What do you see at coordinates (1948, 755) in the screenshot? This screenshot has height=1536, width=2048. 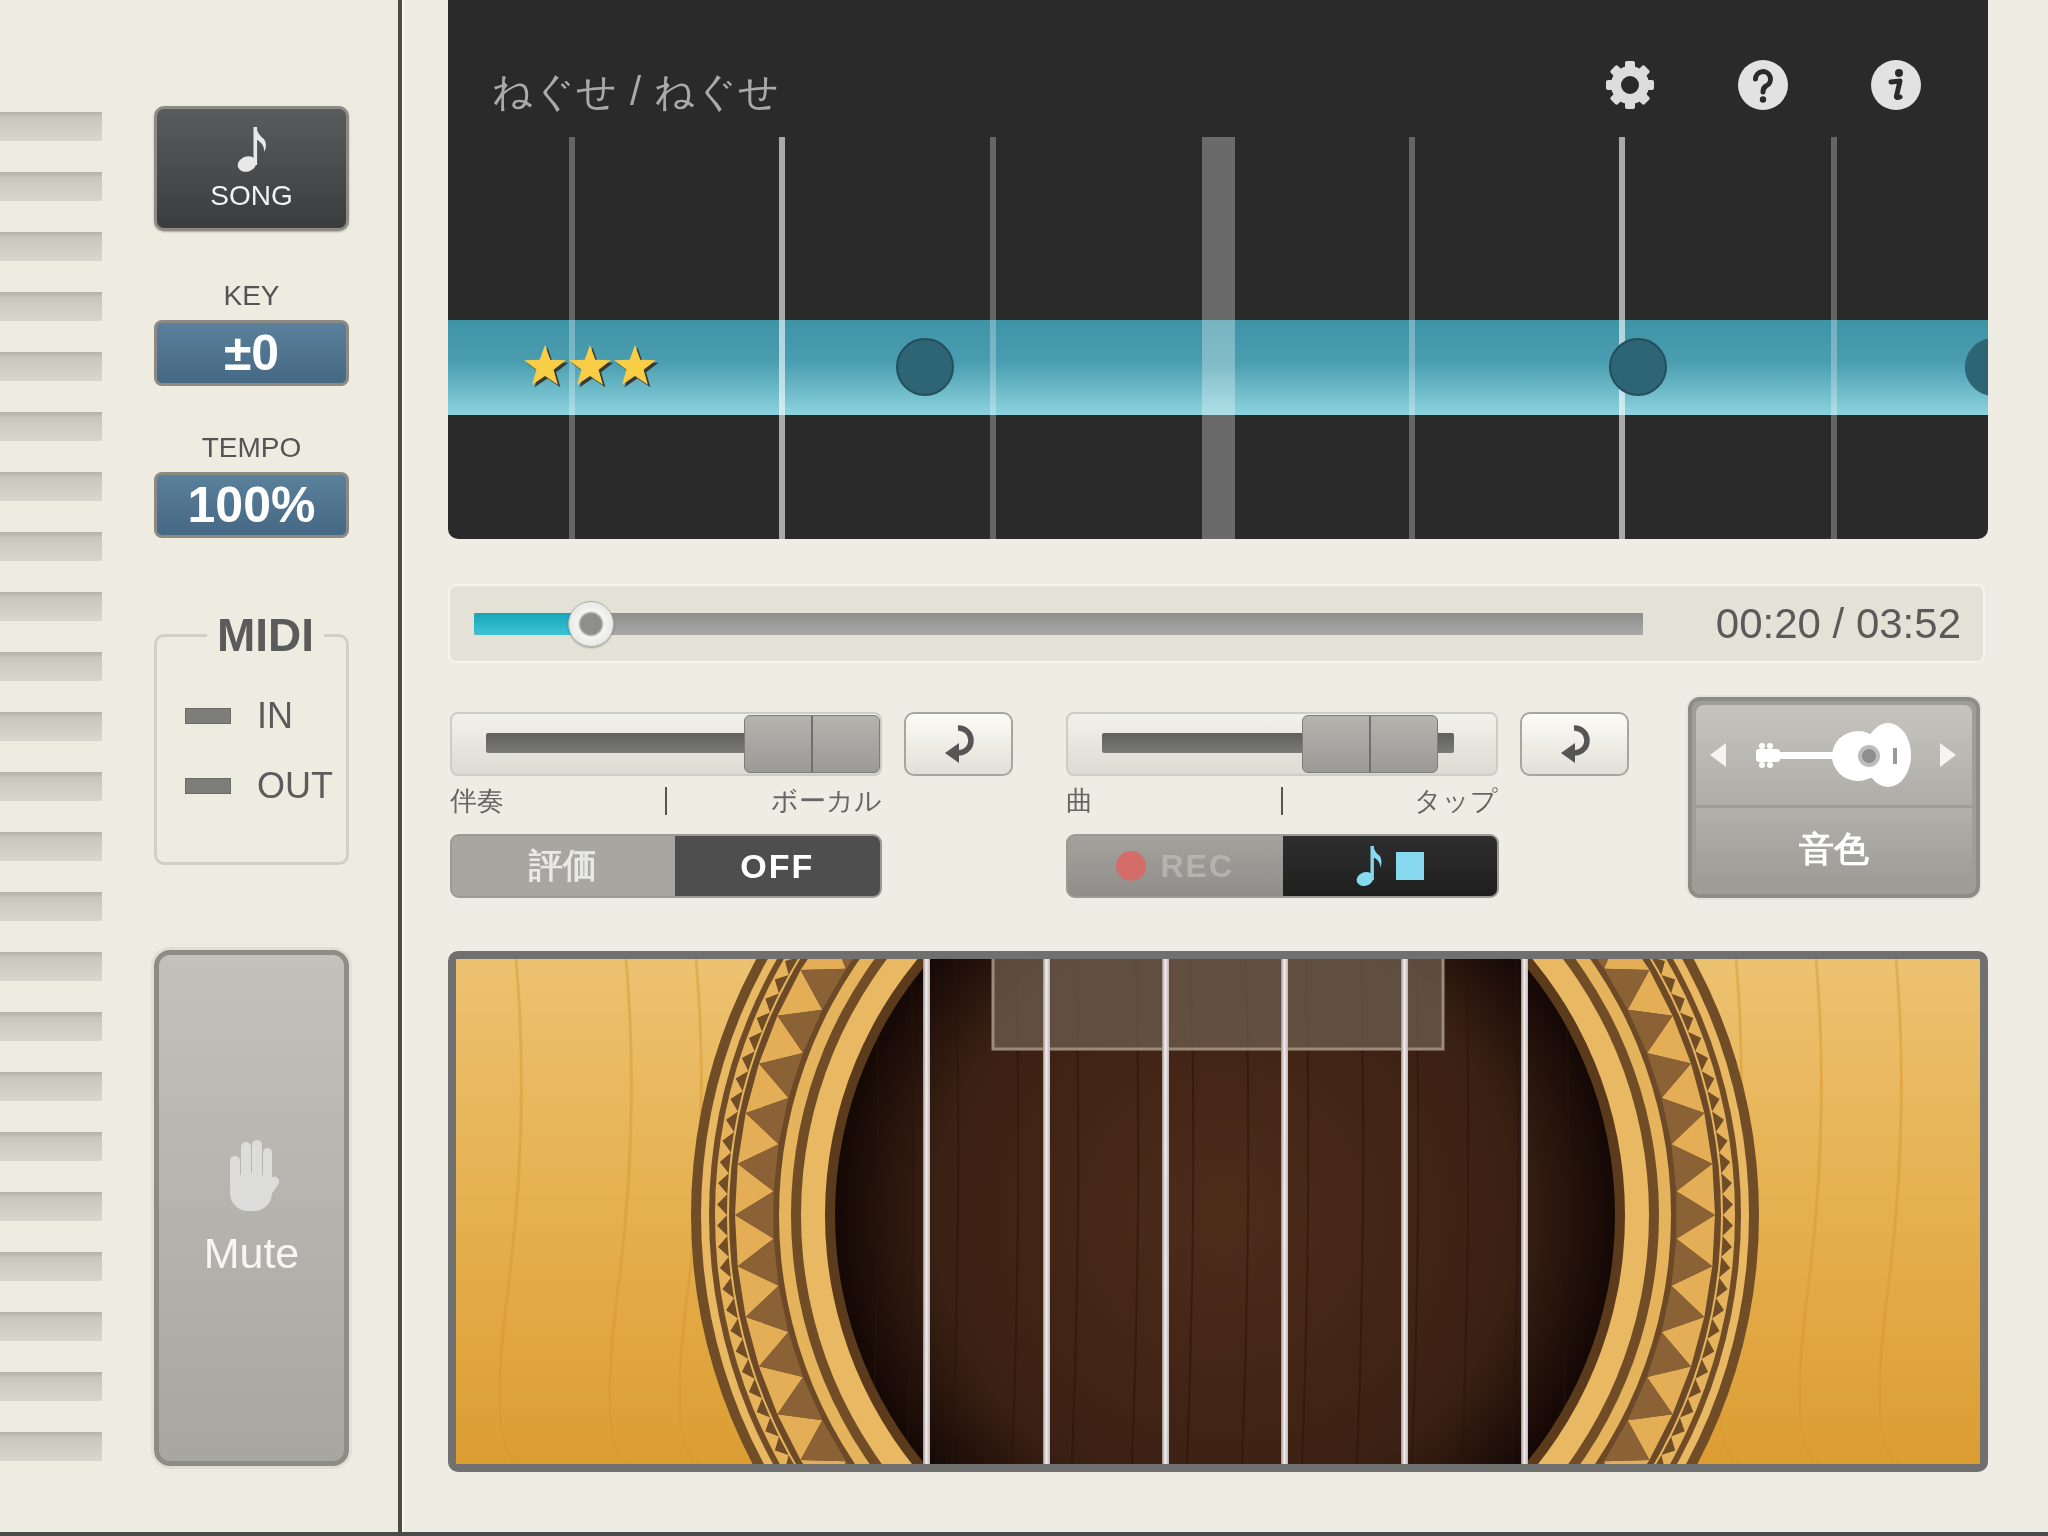 I see `right-arrow-icon` at bounding box center [1948, 755].